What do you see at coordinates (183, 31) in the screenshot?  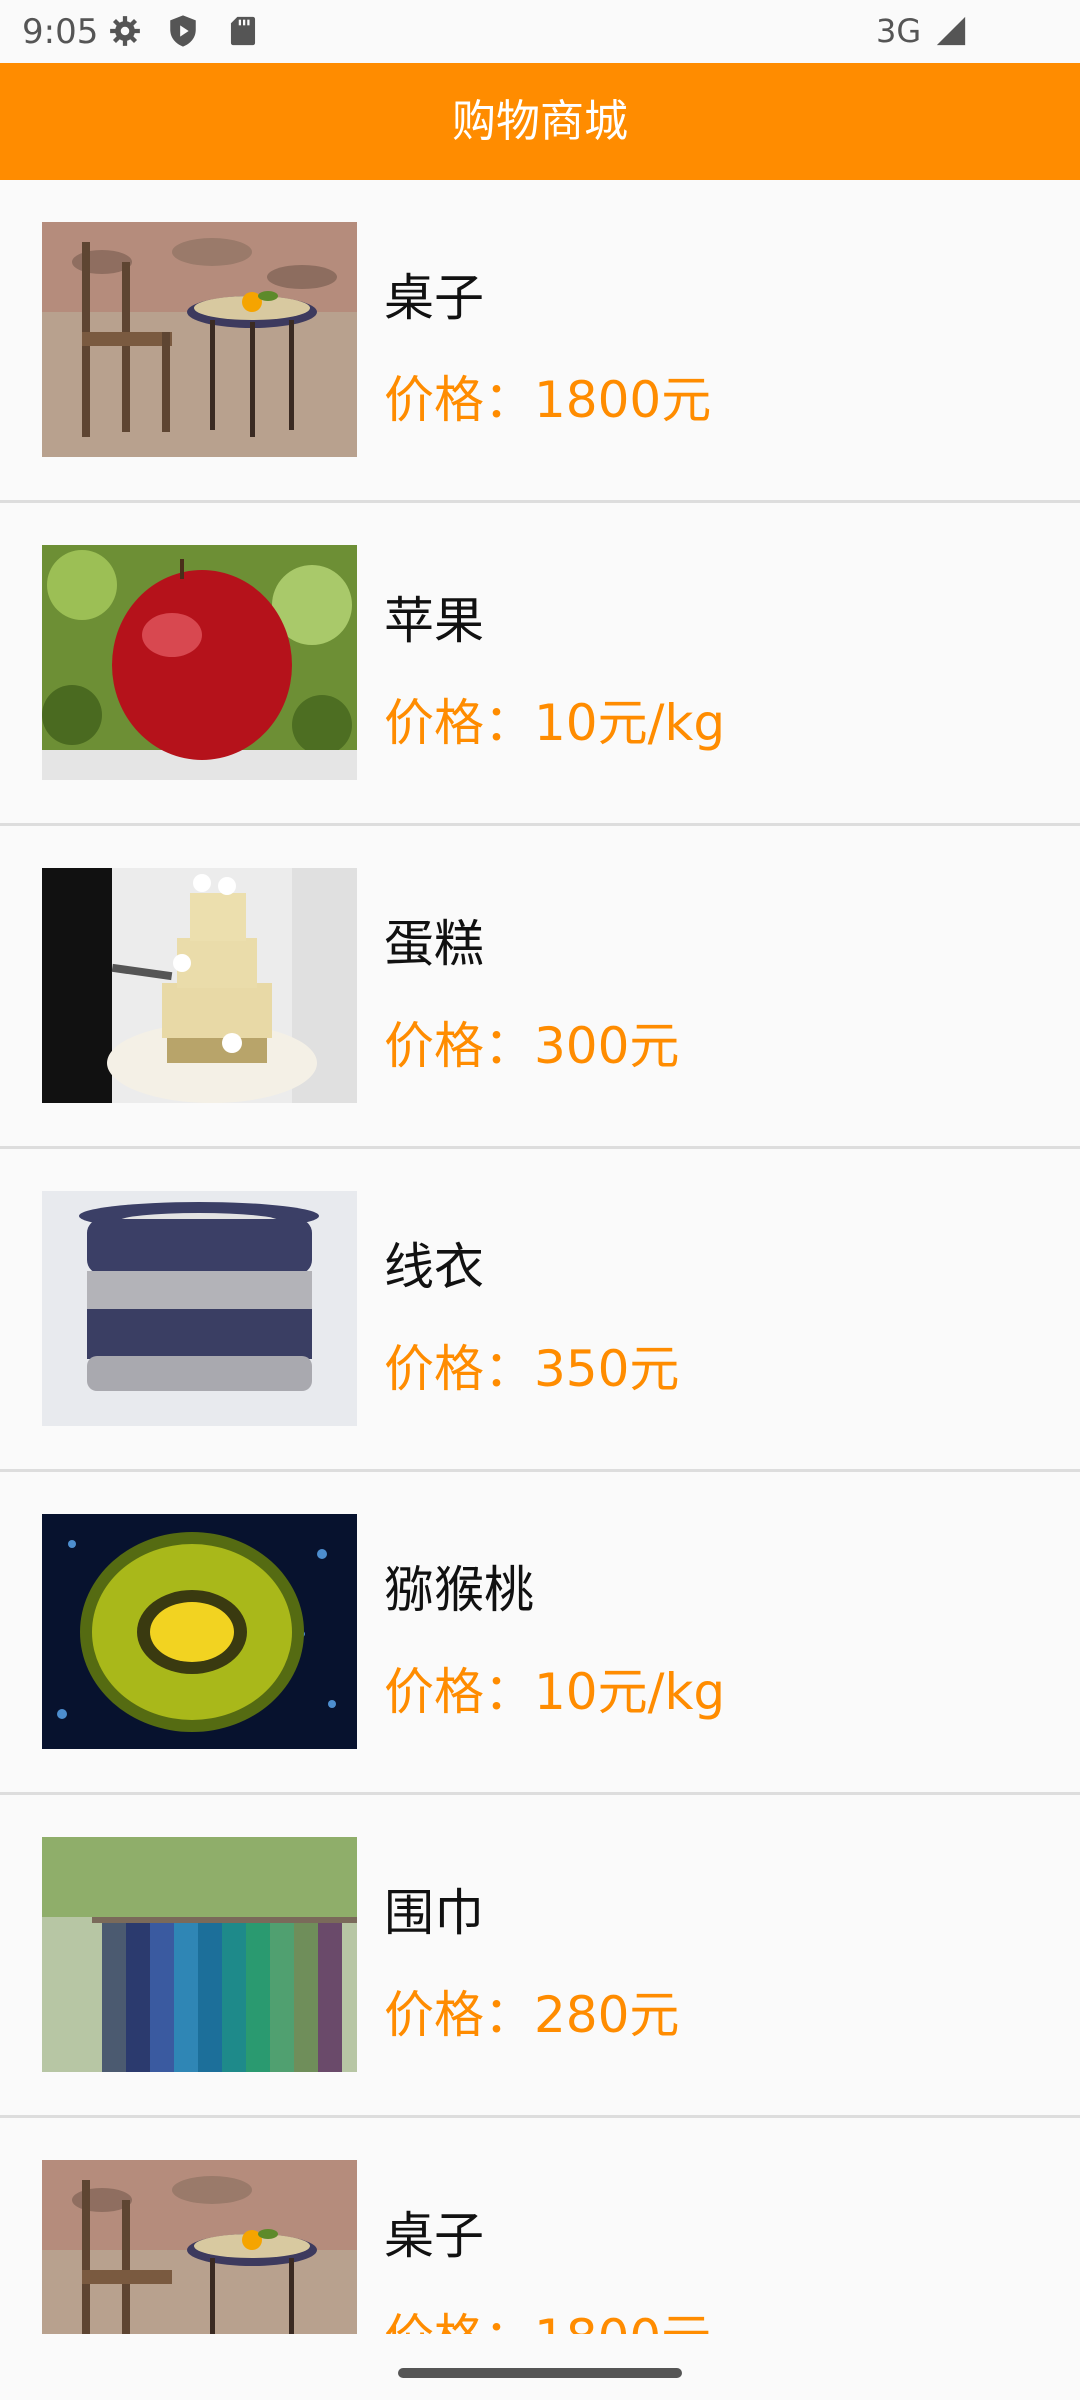 I see `shield-play-icon` at bounding box center [183, 31].